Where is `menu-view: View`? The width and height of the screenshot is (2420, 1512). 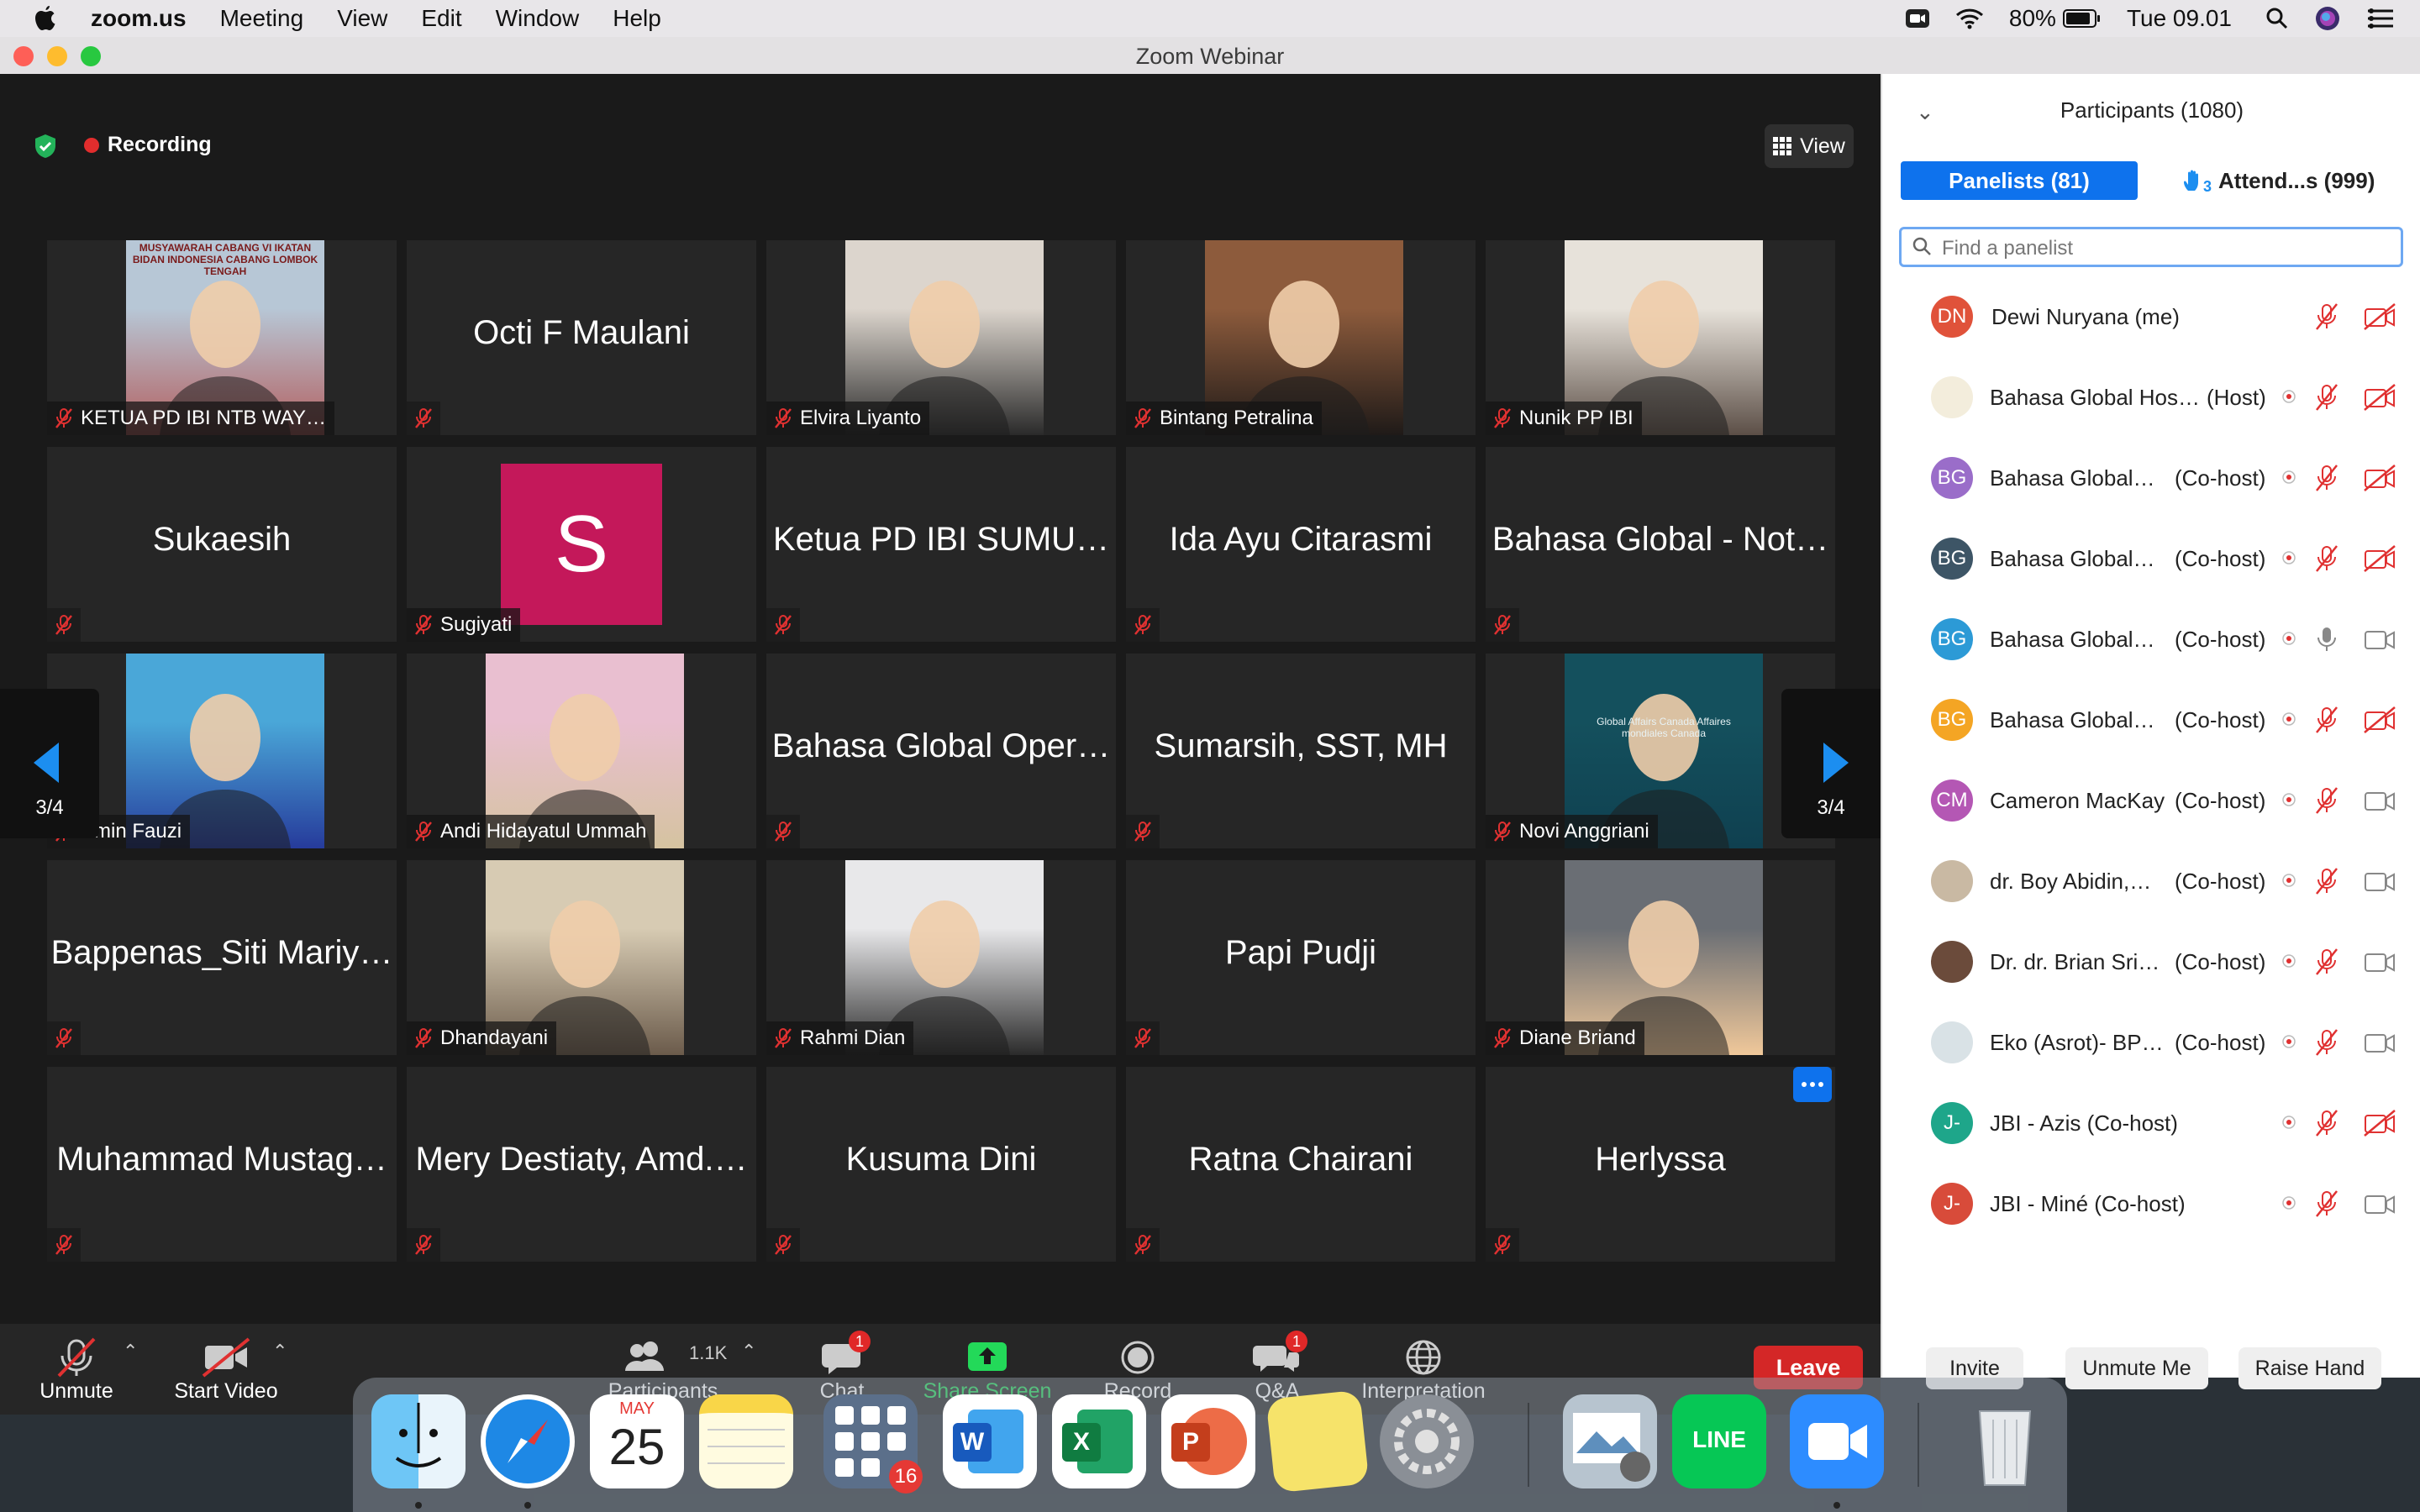 menu-view: View is located at coordinates (362, 18).